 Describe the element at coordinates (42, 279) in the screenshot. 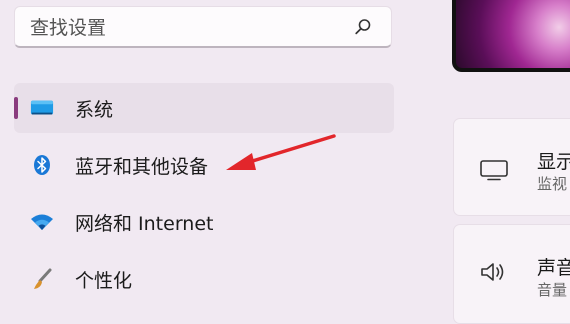

I see `brush-icon` at that location.